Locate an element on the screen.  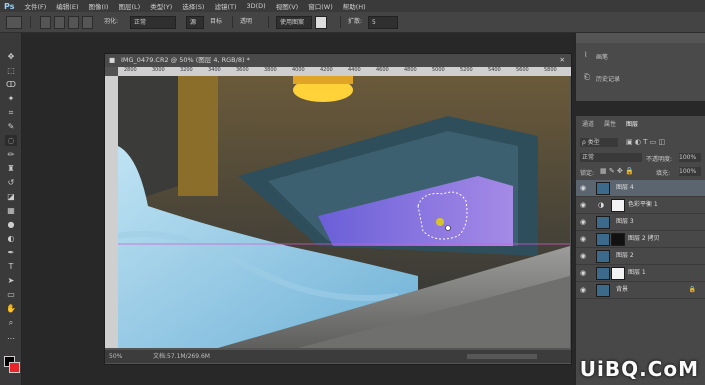
add-selection-button is located at coordinates (59, 22).